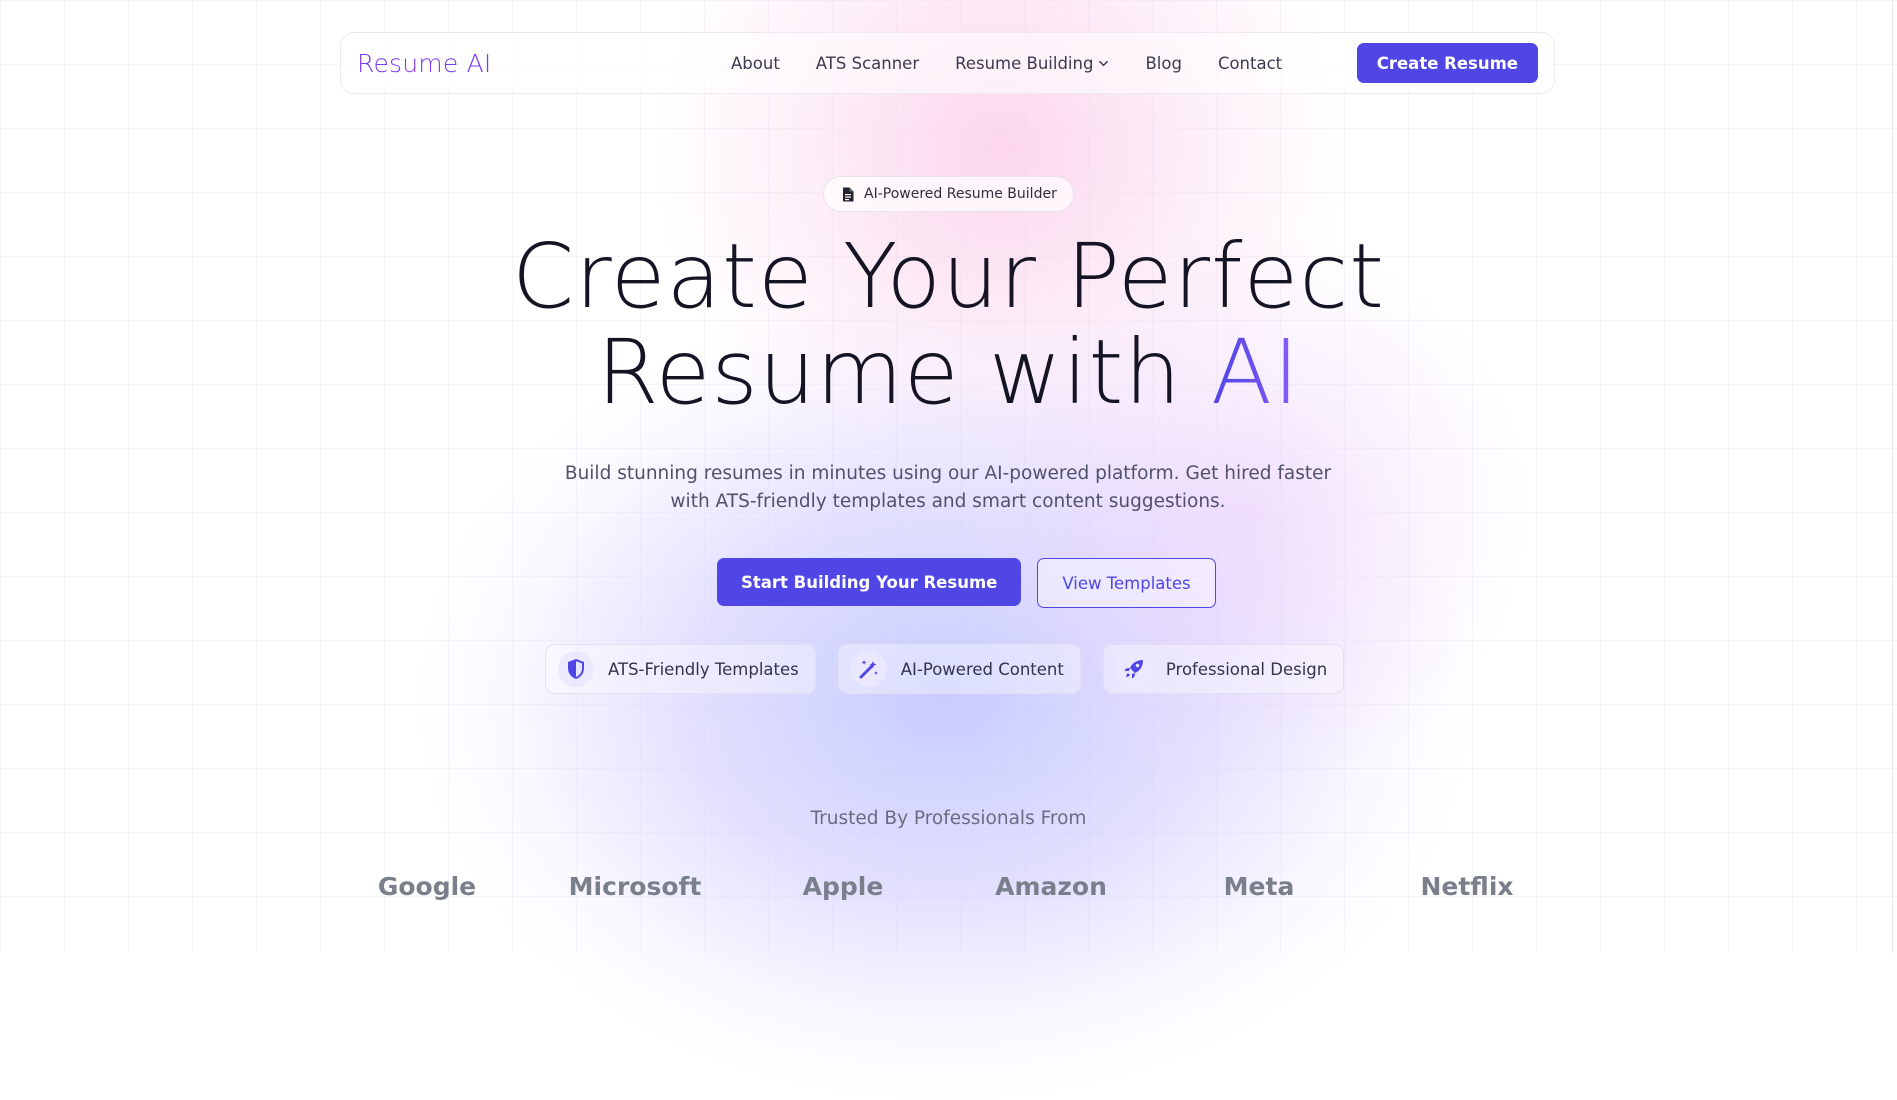  Describe the element at coordinates (982, 669) in the screenshot. I see `feature-label: AI-Powered Content` at that location.